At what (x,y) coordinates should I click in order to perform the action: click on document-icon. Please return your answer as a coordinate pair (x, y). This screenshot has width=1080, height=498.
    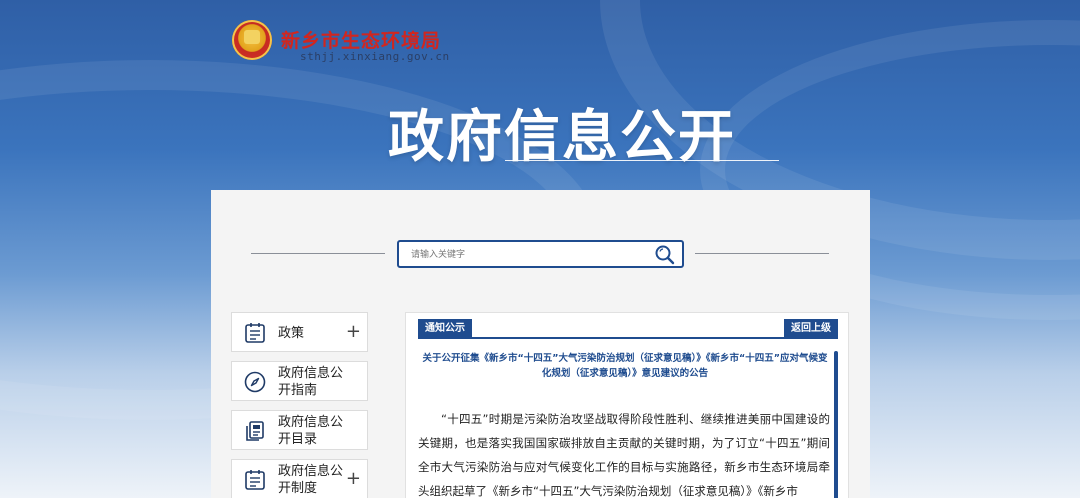
    Looking at the image, I should click on (255, 431).